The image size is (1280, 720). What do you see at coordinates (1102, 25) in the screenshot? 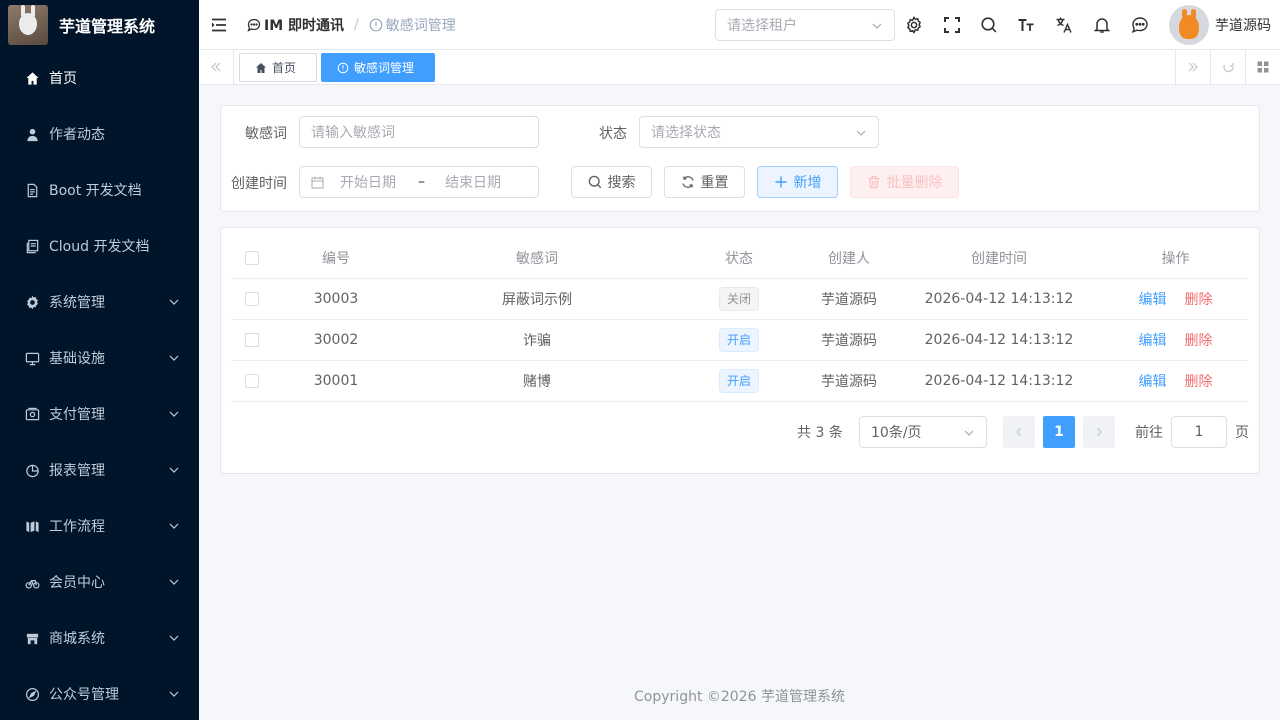
I see `bell-icon` at bounding box center [1102, 25].